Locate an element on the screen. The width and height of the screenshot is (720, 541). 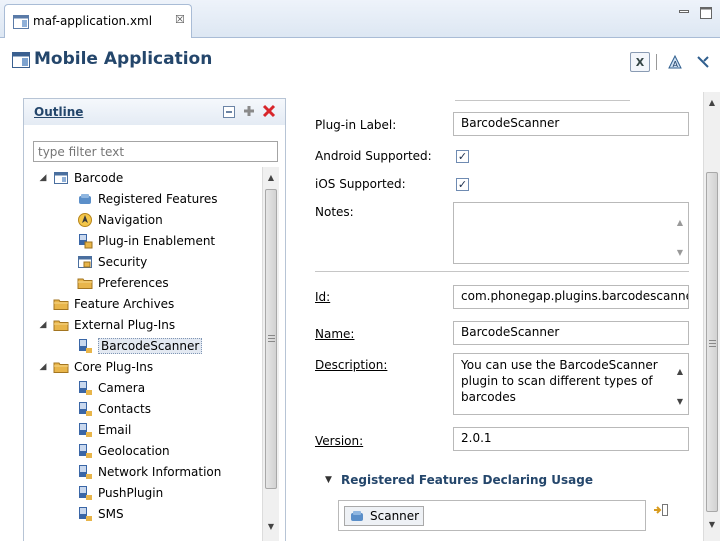
feature-chip-label: Scanner is located at coordinates (395, 516).